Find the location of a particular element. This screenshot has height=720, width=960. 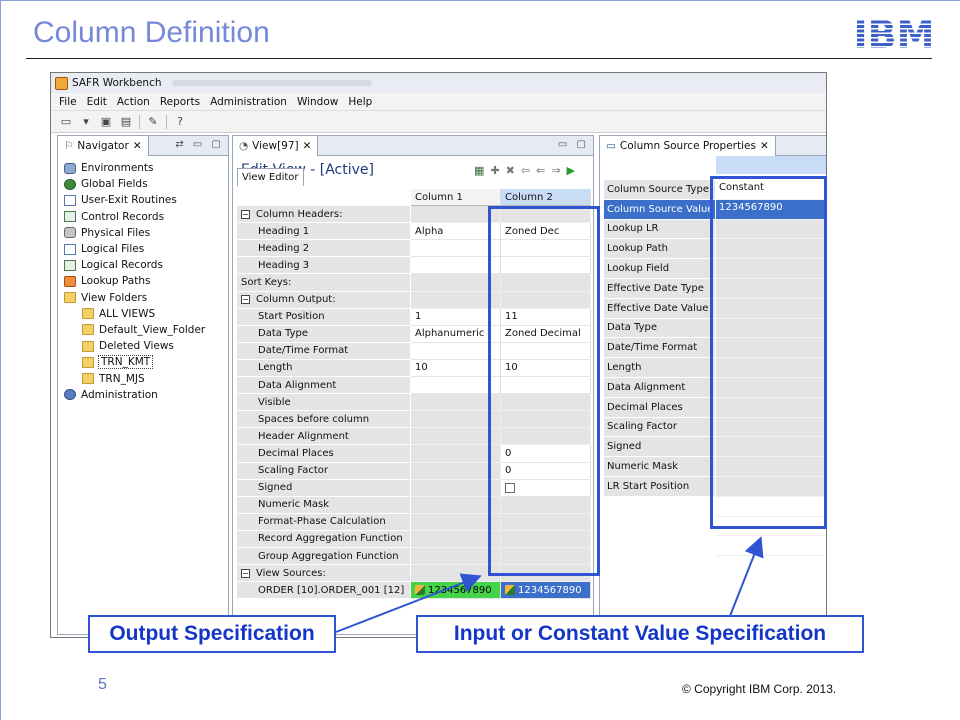

navigator-item: Lookup Paths is located at coordinates (146, 281).